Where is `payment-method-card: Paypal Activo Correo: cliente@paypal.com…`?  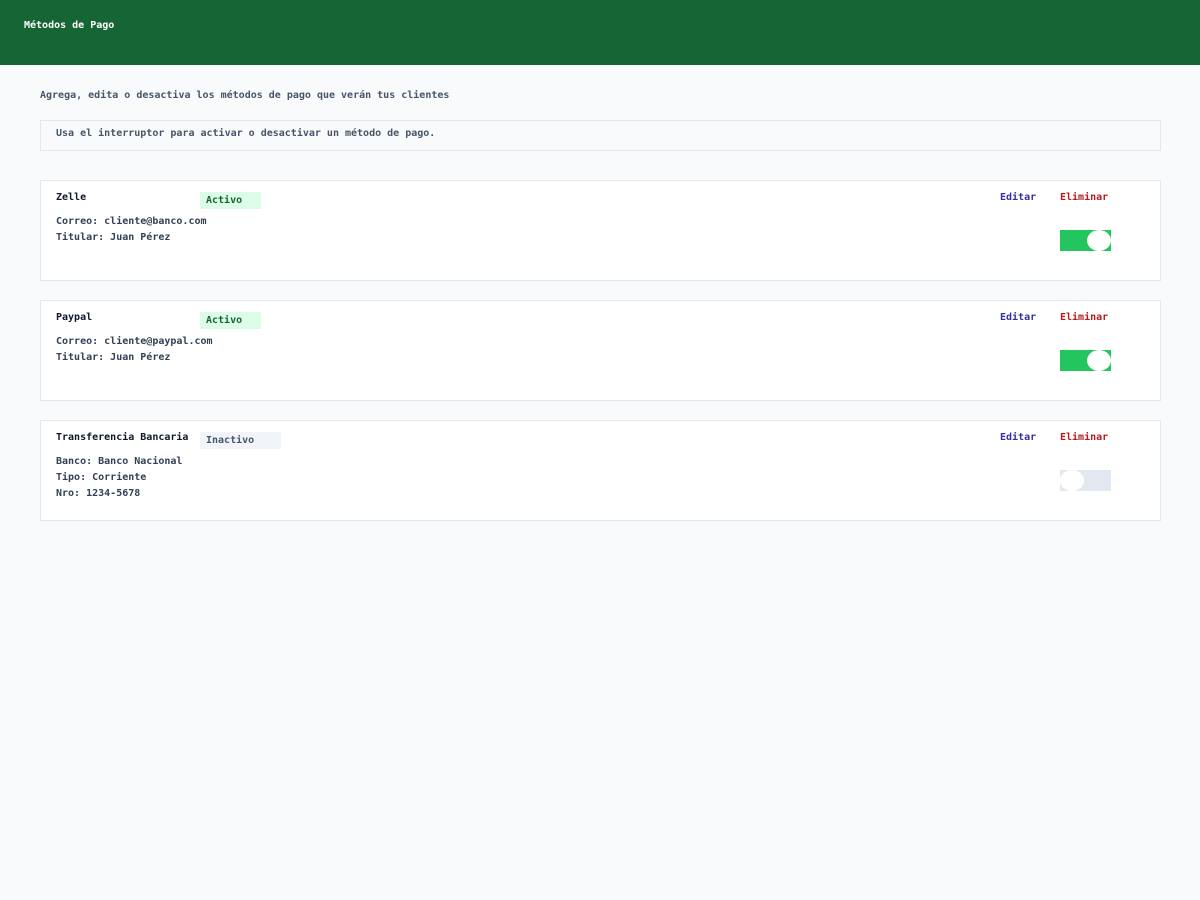 payment-method-card: Paypal Activo Correo: cliente@paypal.com… is located at coordinates (600, 350).